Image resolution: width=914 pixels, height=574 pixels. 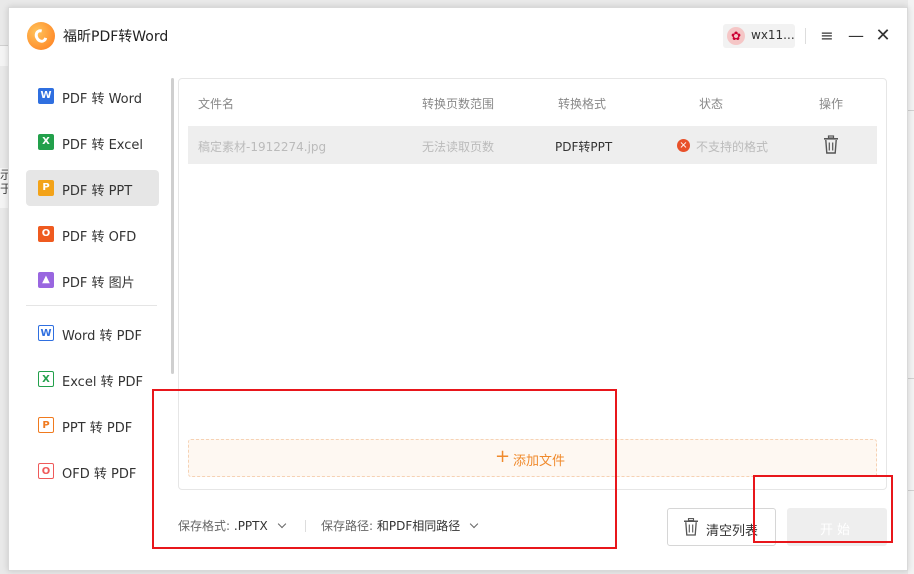 I want to click on sidebar-item-label: Excel 转 PDF, so click(x=103, y=382).